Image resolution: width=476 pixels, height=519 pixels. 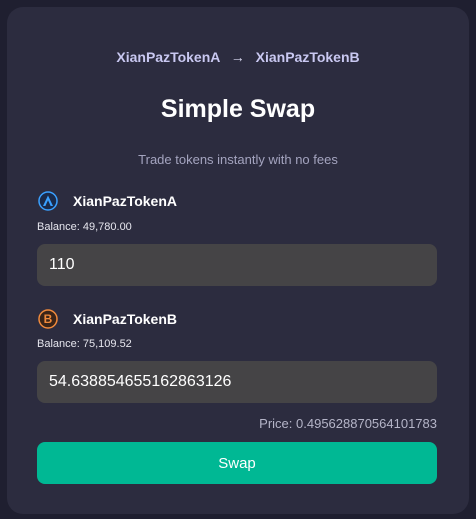 I want to click on token-b-logo-icon: B, so click(x=48, y=319).